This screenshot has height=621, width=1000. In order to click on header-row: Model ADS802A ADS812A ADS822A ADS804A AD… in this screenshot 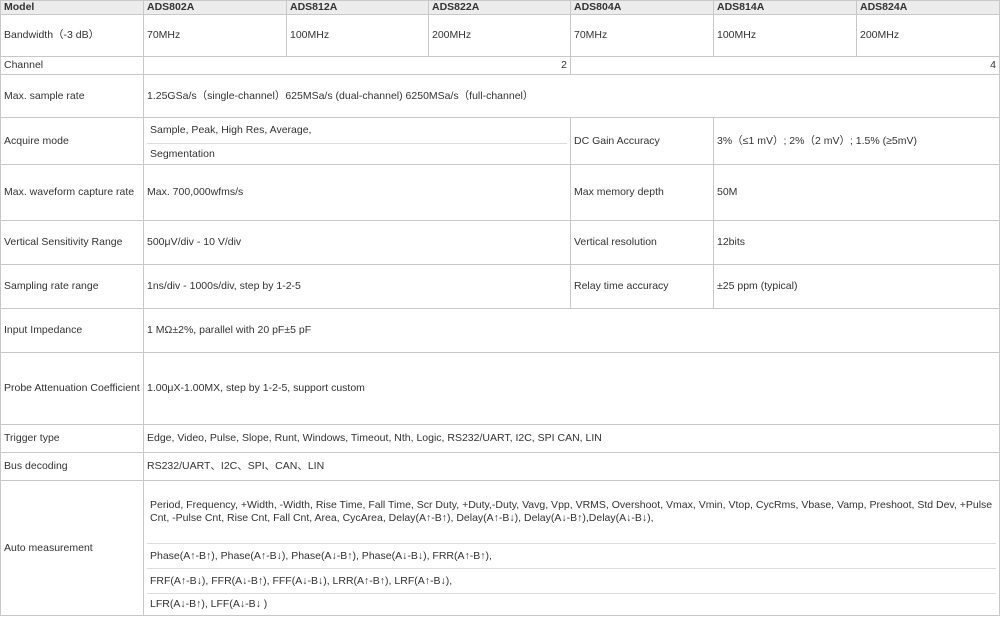, I will do `click(500, 7)`.